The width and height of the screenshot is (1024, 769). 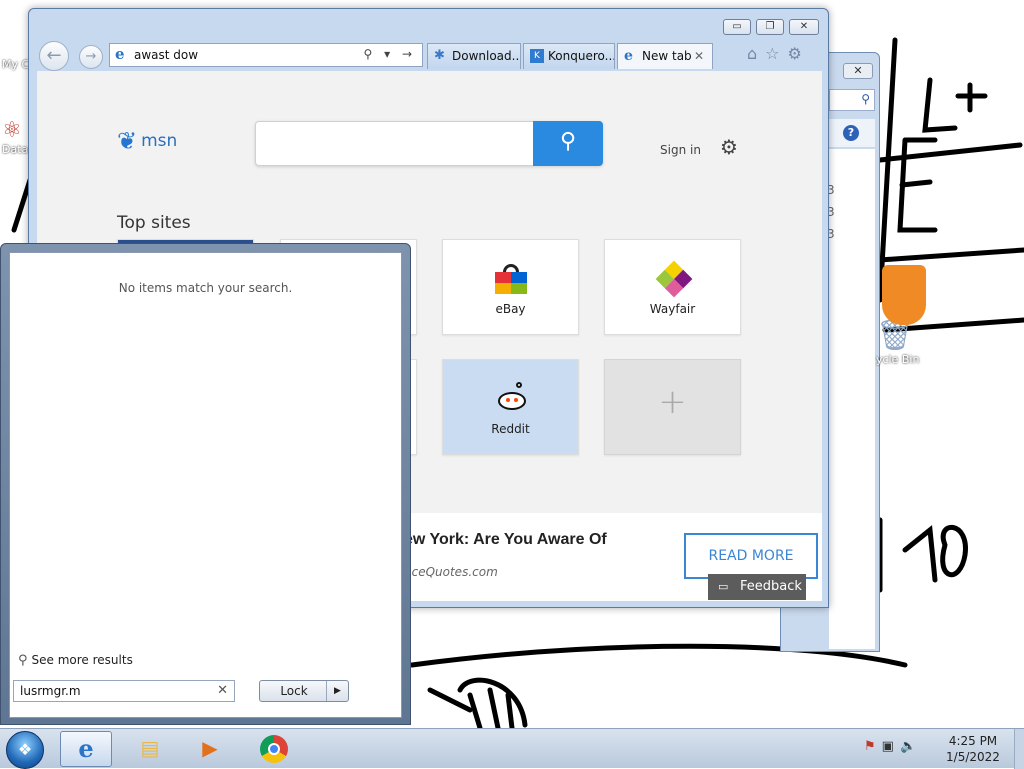 What do you see at coordinates (124, 691) in the screenshot?
I see `start-search-input: lusrmgr.m ✕` at bounding box center [124, 691].